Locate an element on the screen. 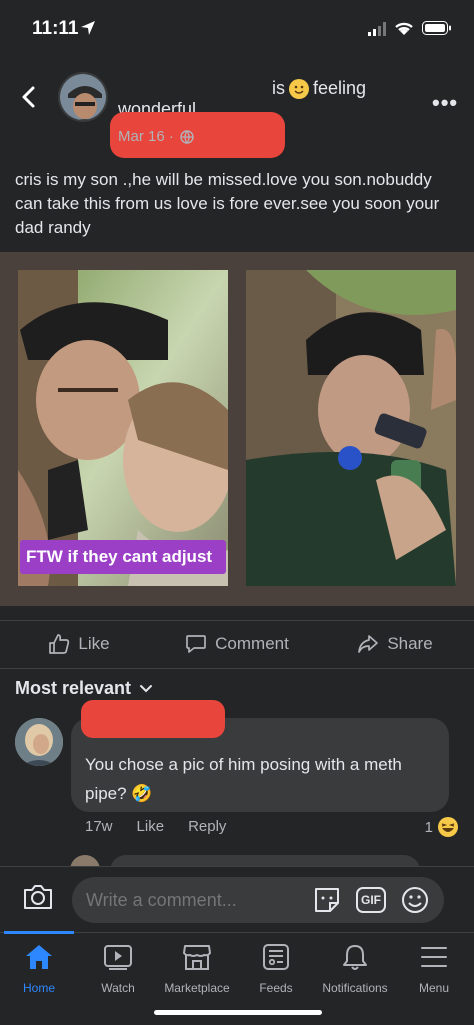 Image resolution: width=474 pixels, height=1025 pixels. comment-age: 17w is located at coordinates (99, 826).